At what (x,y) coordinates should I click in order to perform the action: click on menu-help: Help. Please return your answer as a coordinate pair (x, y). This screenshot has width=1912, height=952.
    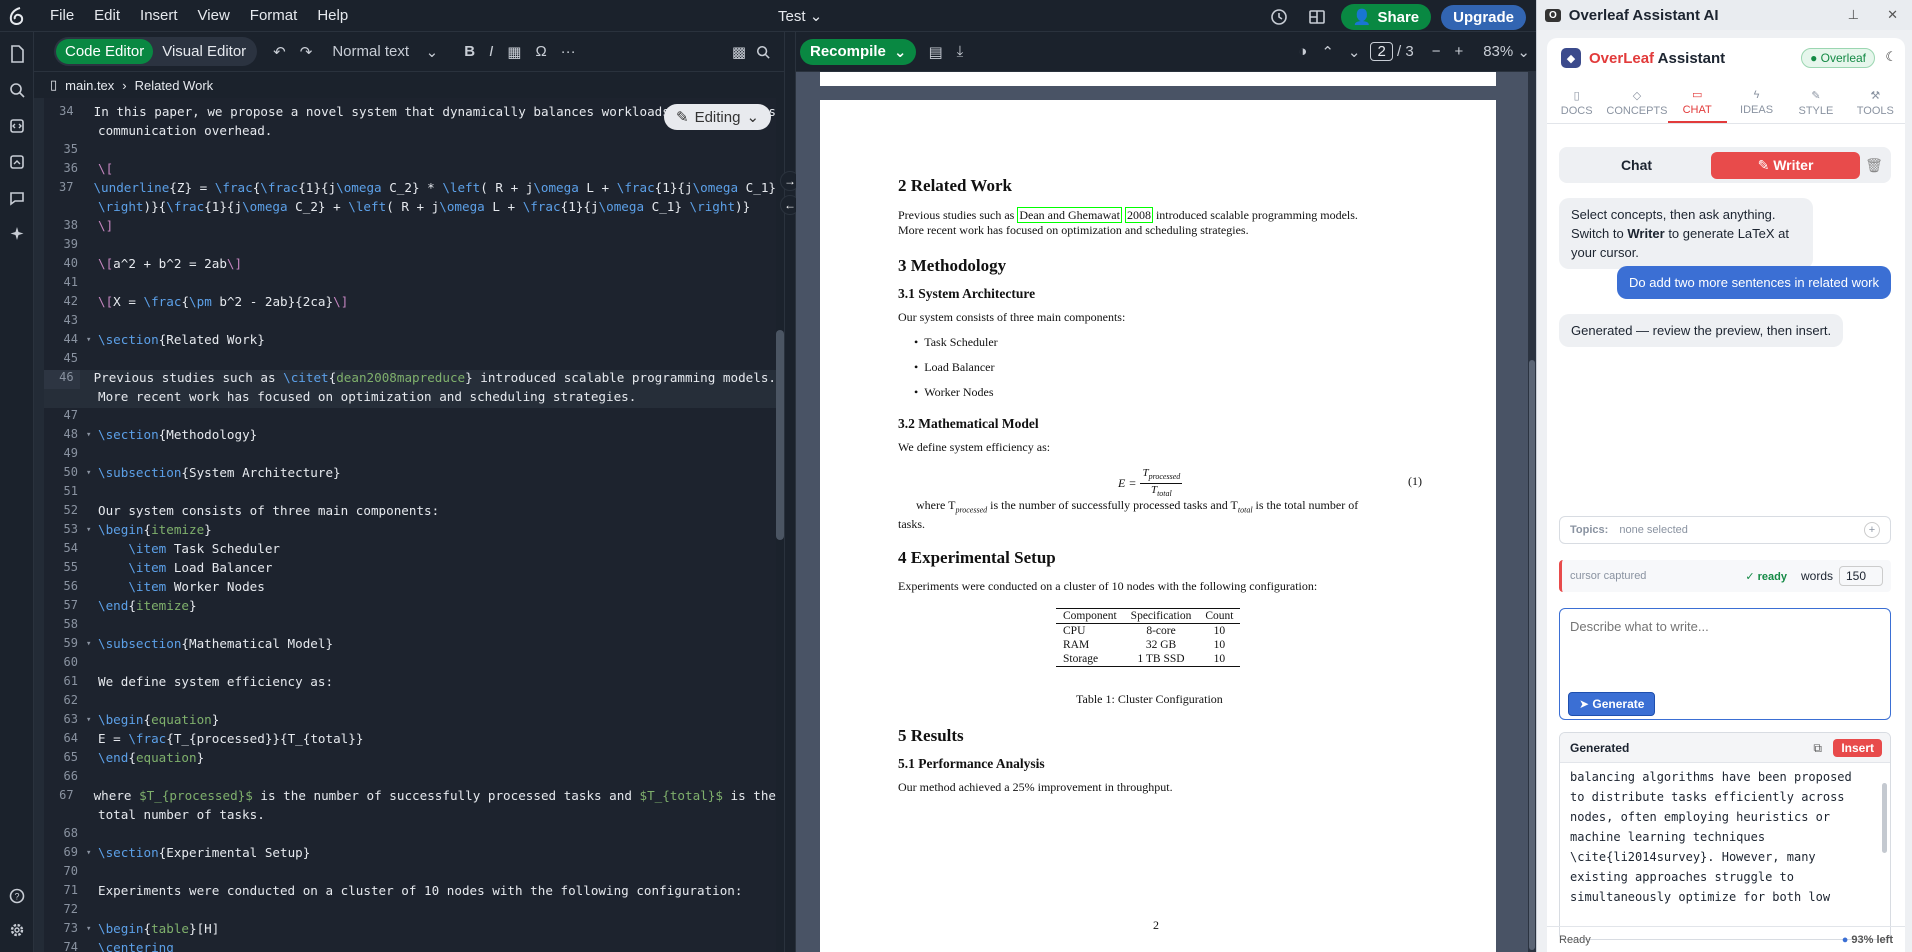
    Looking at the image, I should click on (332, 15).